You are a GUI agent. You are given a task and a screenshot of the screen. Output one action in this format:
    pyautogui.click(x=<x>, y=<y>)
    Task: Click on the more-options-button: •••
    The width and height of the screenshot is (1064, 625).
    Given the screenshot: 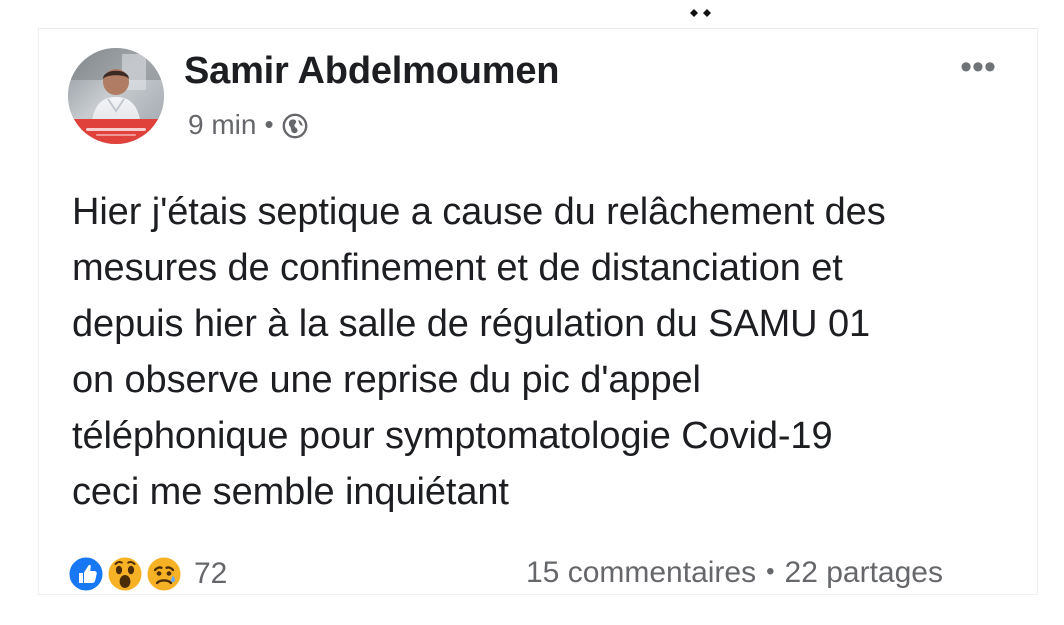 What is the action you would take?
    pyautogui.click(x=978, y=67)
    